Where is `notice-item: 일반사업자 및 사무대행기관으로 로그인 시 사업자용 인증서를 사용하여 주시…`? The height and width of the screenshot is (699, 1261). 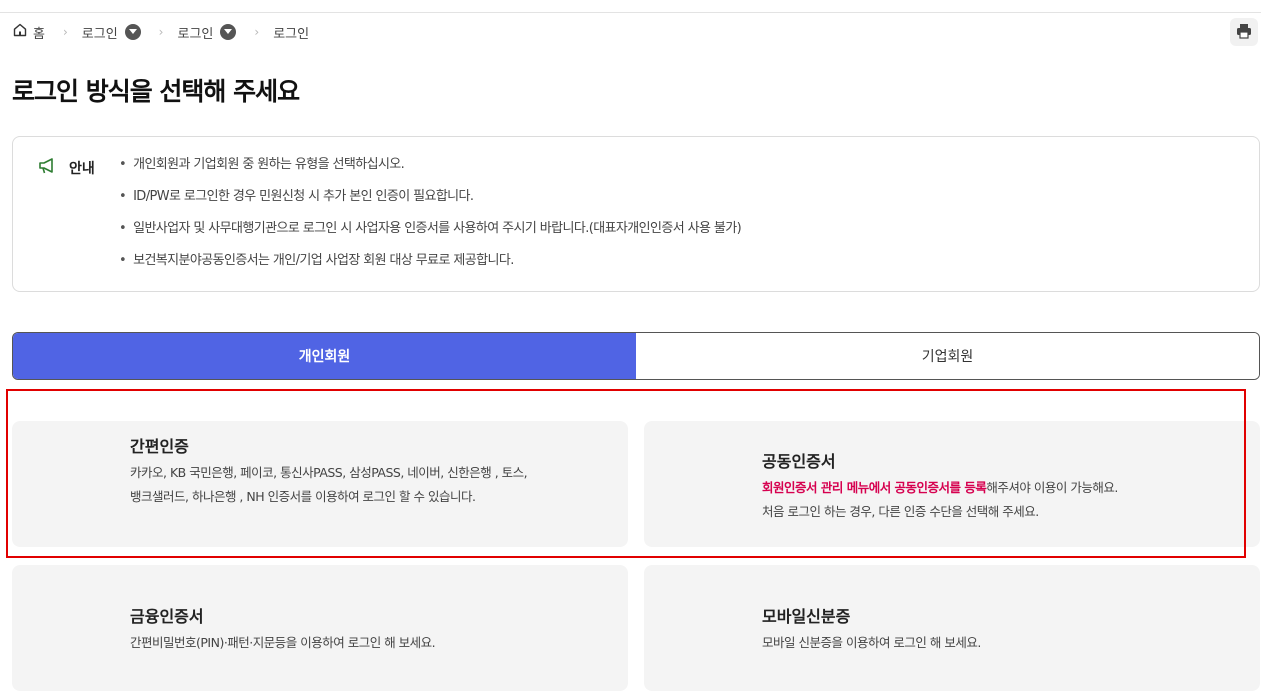 notice-item: 일반사업자 및 사무대행기관으로 로그인 시 사업자용 인증서를 사용하여 주시… is located at coordinates (430, 235).